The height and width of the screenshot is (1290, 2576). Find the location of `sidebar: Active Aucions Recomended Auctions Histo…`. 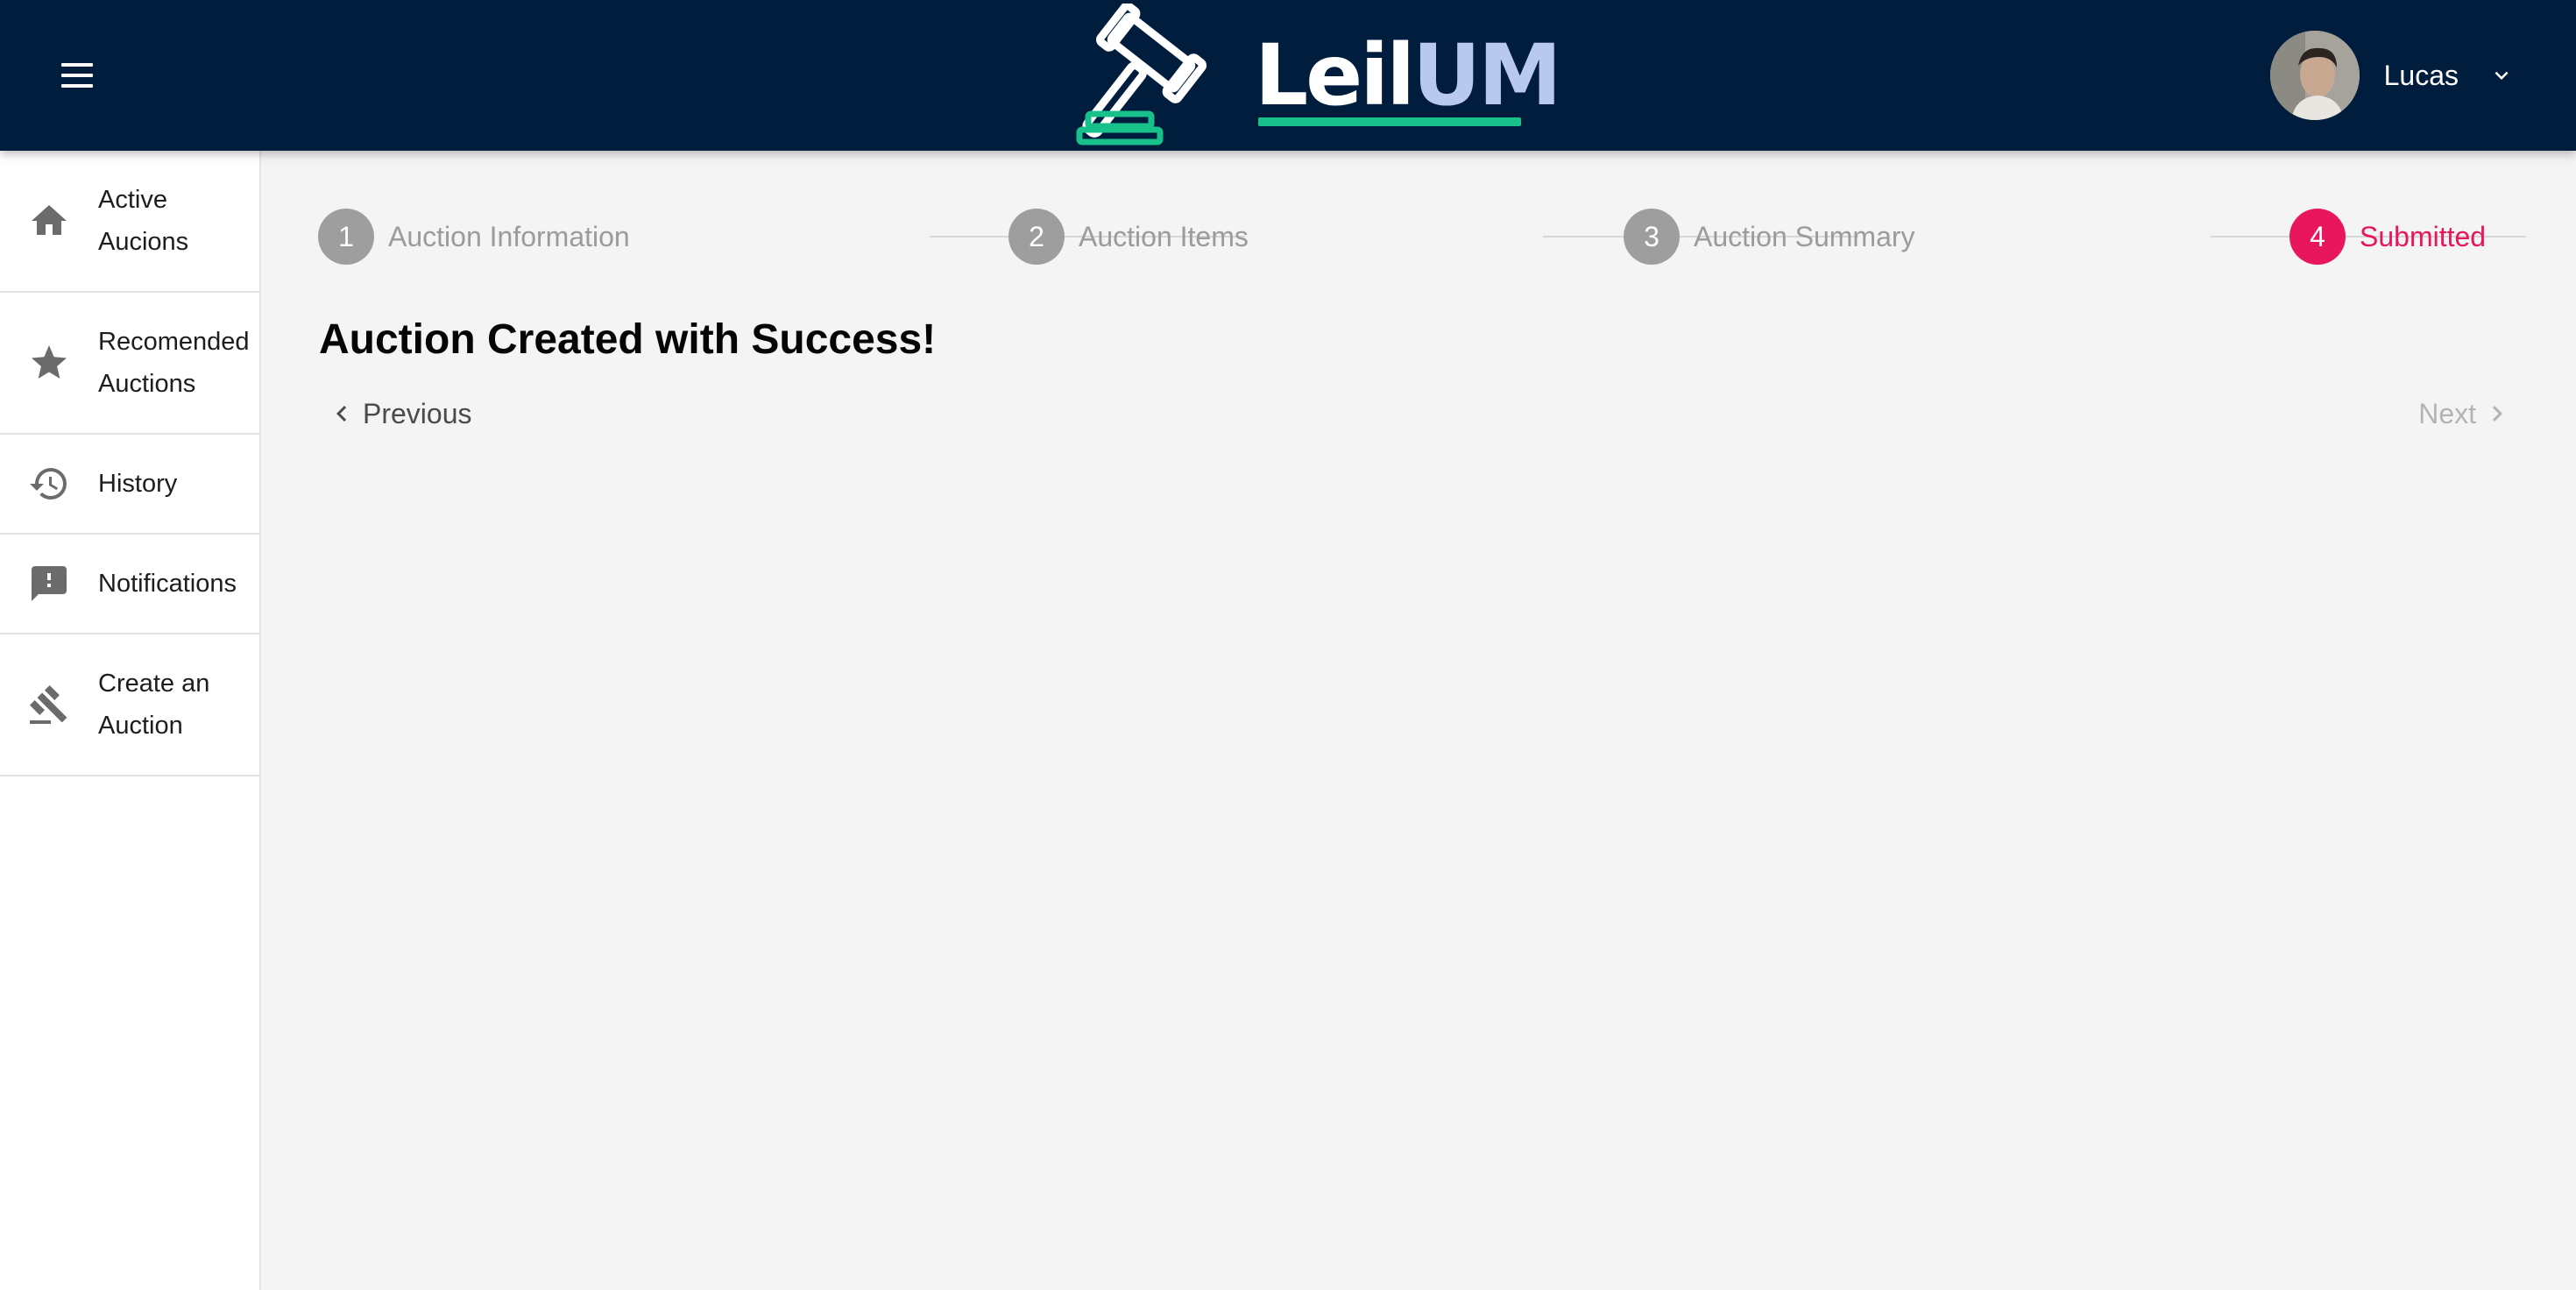

sidebar: Active Aucions Recomended Auctions Histo… is located at coordinates (130, 721).